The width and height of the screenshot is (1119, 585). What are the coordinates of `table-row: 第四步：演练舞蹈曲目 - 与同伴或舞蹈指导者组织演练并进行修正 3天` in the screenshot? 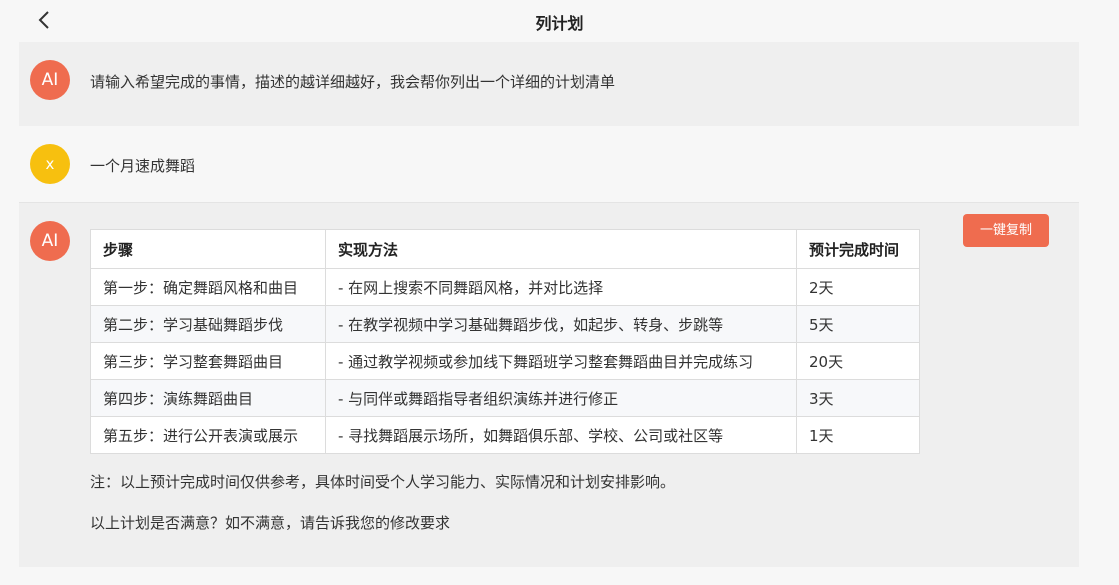 It's located at (505, 398).